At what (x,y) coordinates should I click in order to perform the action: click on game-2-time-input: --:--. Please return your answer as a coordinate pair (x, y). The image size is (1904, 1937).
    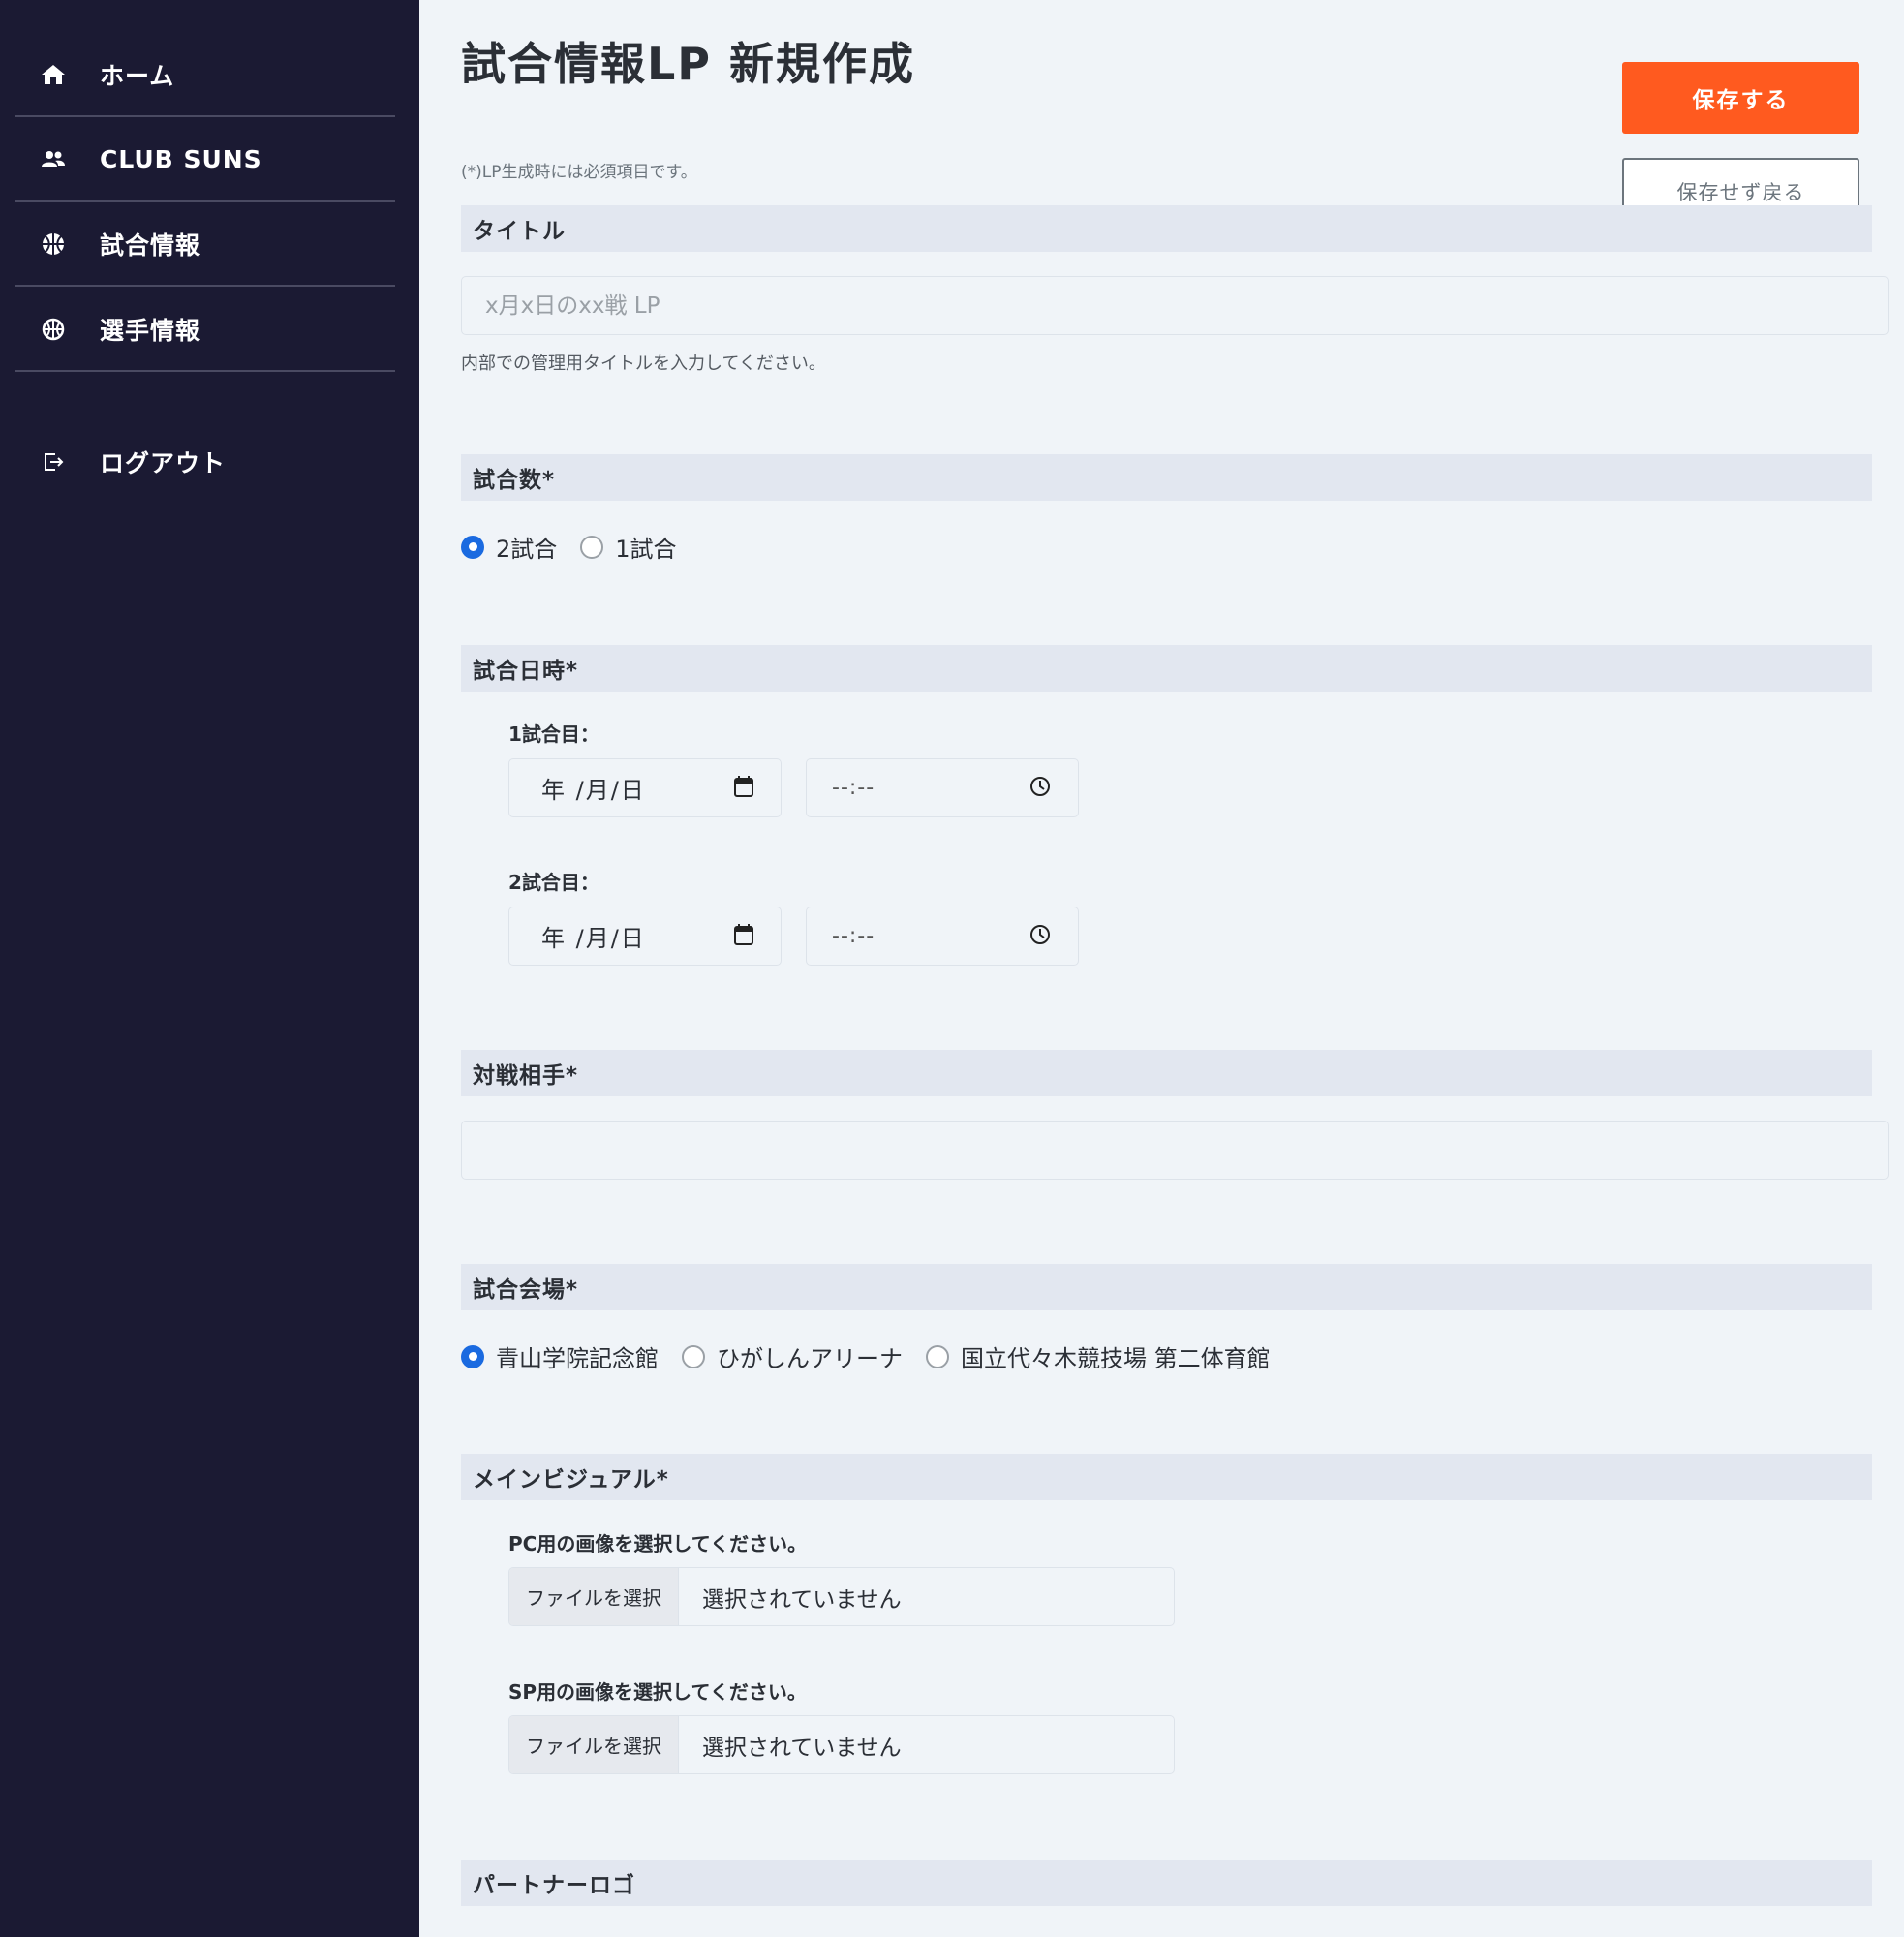
    Looking at the image, I should click on (943, 936).